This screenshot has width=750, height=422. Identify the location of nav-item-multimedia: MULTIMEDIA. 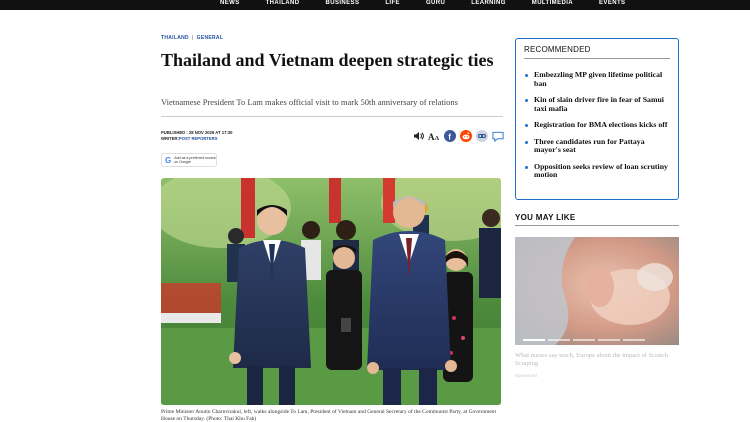
(552, 3).